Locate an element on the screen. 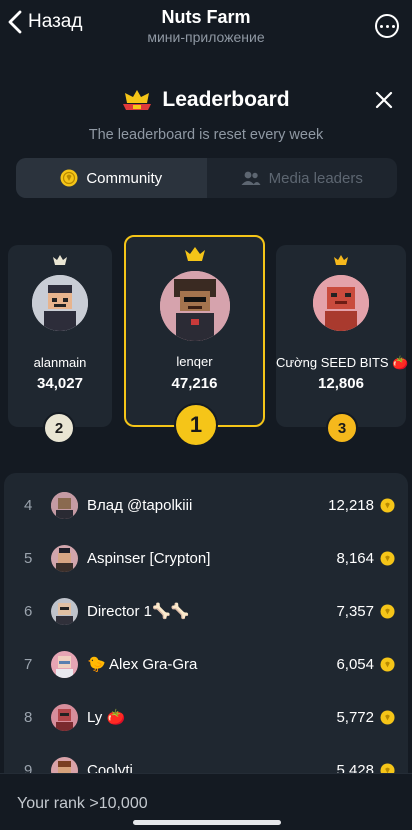  list-name: Влад @tapolkiii is located at coordinates (140, 505).